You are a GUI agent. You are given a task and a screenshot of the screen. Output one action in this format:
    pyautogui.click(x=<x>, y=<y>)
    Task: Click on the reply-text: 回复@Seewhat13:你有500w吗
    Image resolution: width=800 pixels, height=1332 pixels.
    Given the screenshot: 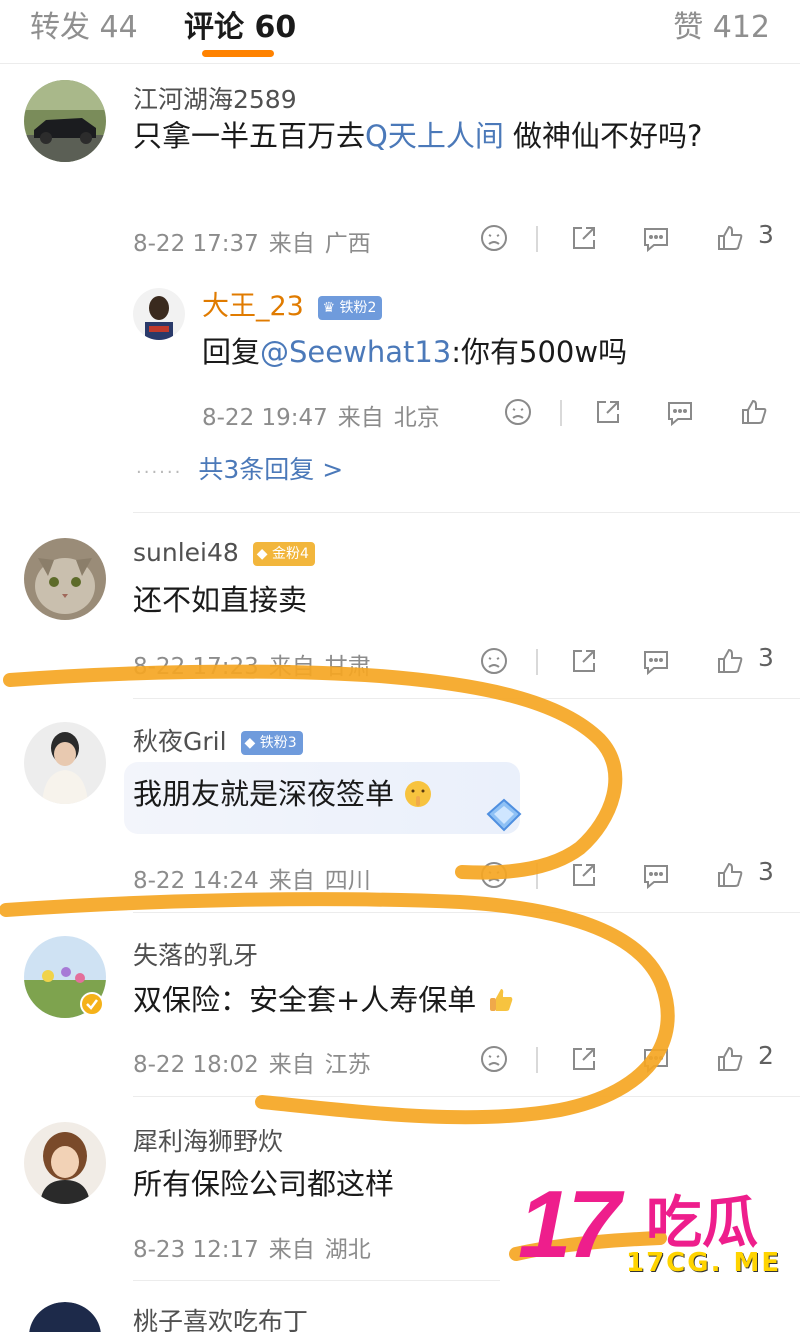 What is the action you would take?
    pyautogui.click(x=482, y=352)
    